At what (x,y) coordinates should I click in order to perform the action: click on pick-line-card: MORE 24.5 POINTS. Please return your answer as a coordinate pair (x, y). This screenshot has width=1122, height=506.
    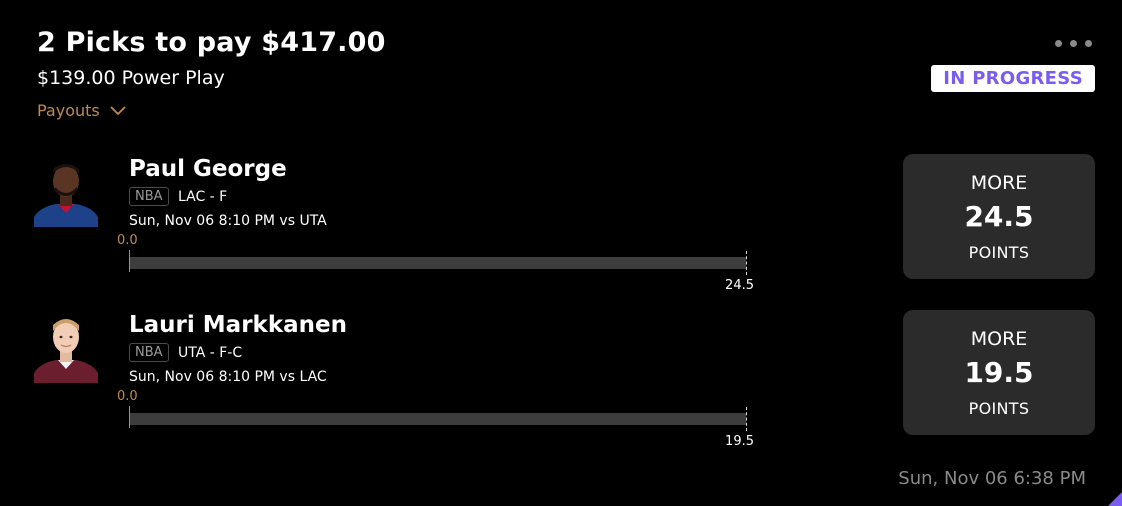
    Looking at the image, I should click on (999, 216).